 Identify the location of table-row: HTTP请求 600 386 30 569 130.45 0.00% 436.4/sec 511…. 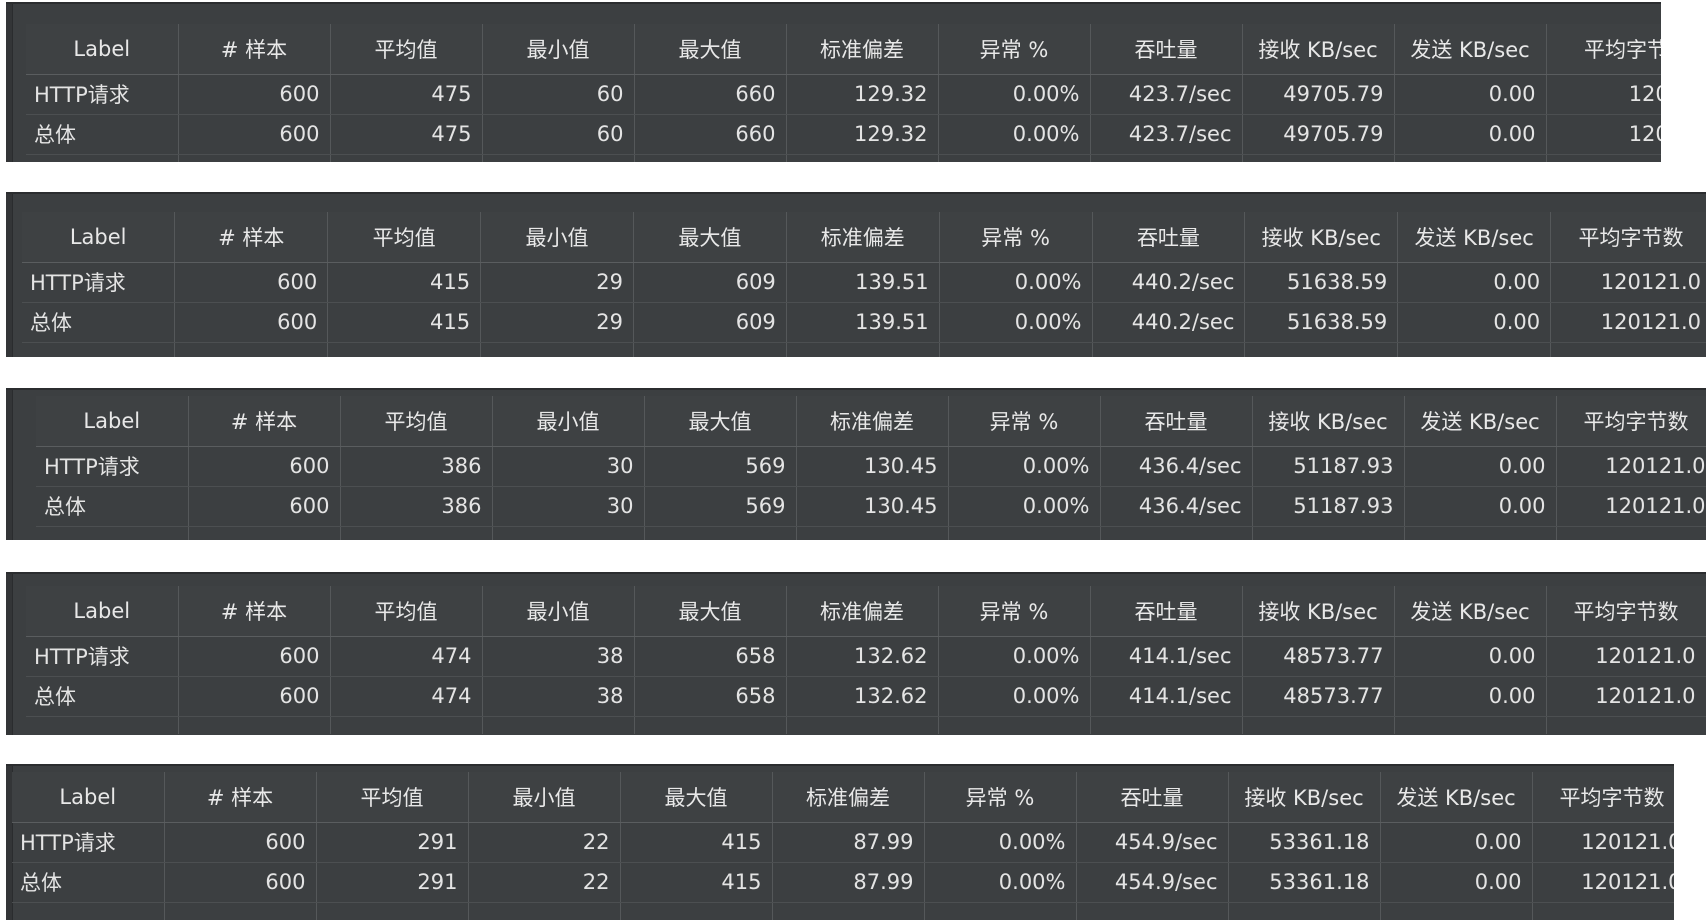
(871, 466).